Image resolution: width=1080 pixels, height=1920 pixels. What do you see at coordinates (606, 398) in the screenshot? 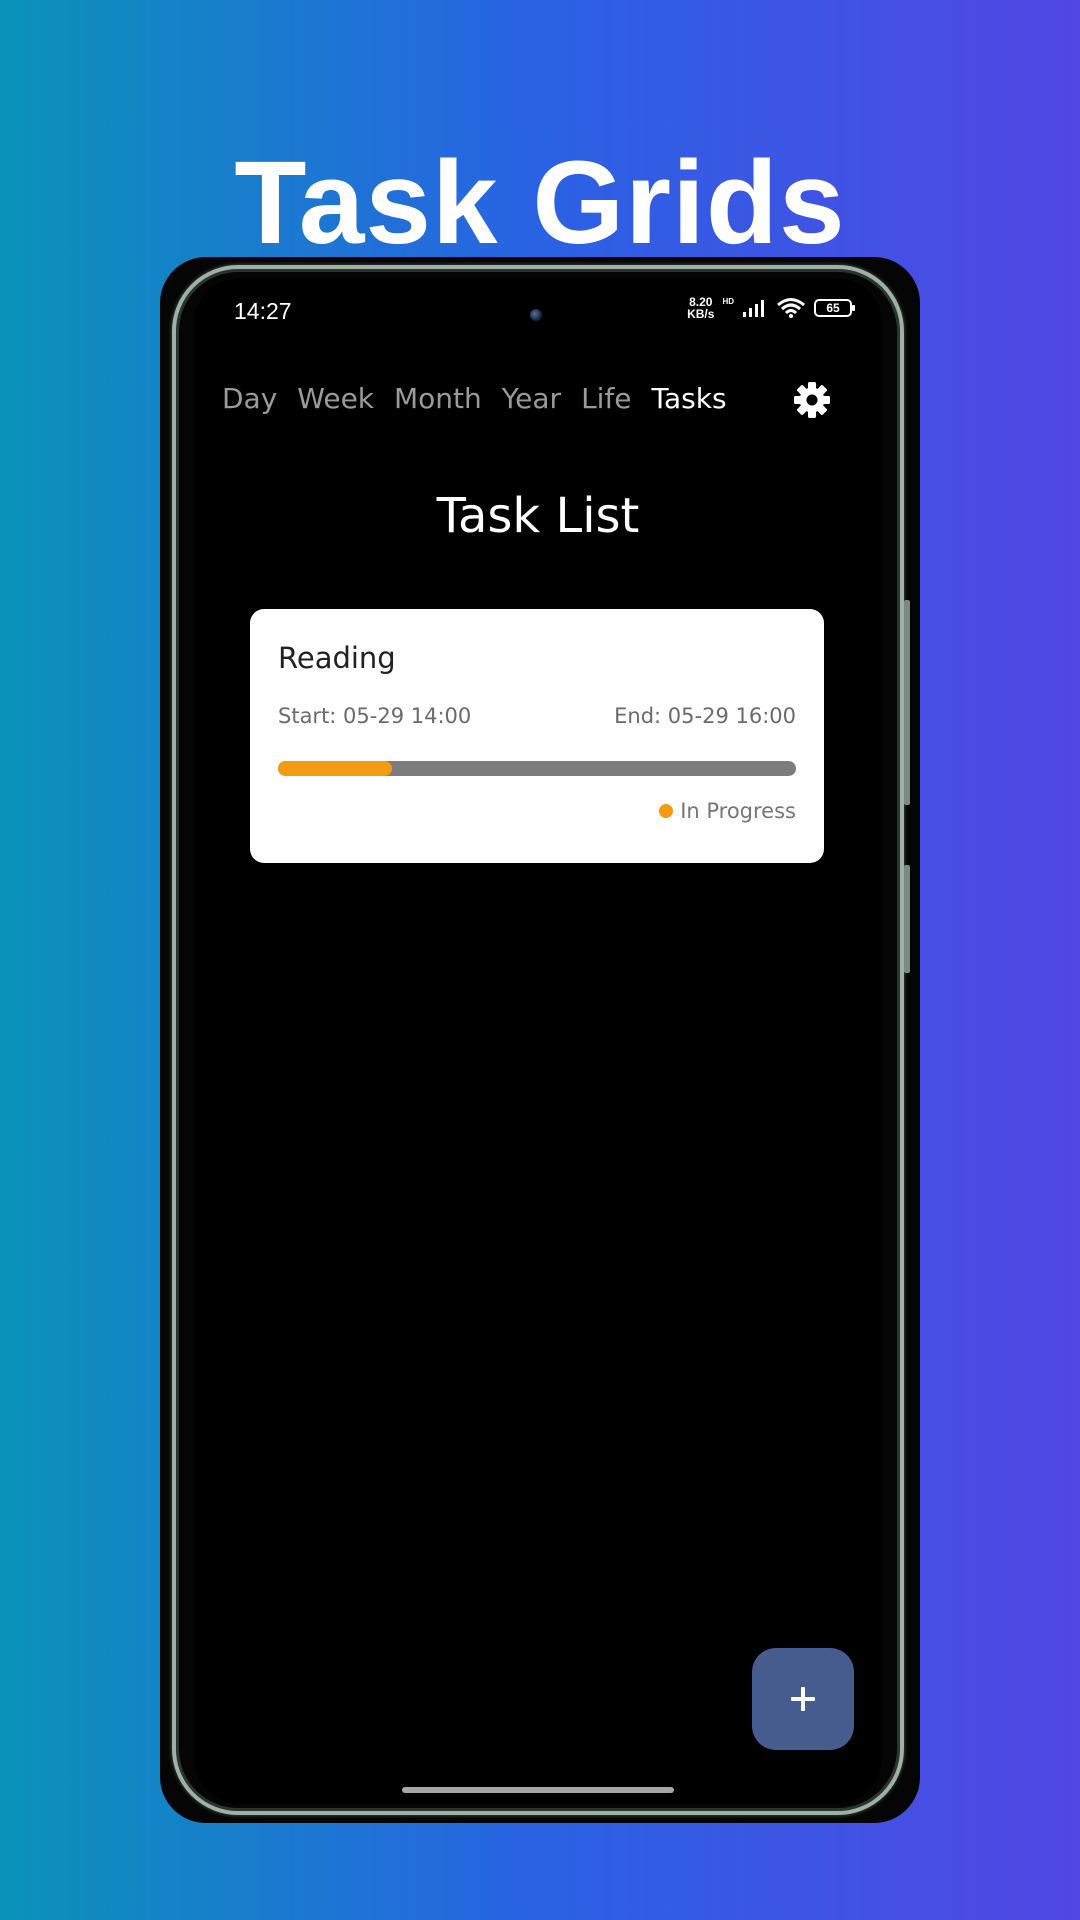
I see `tab-life: Life` at bounding box center [606, 398].